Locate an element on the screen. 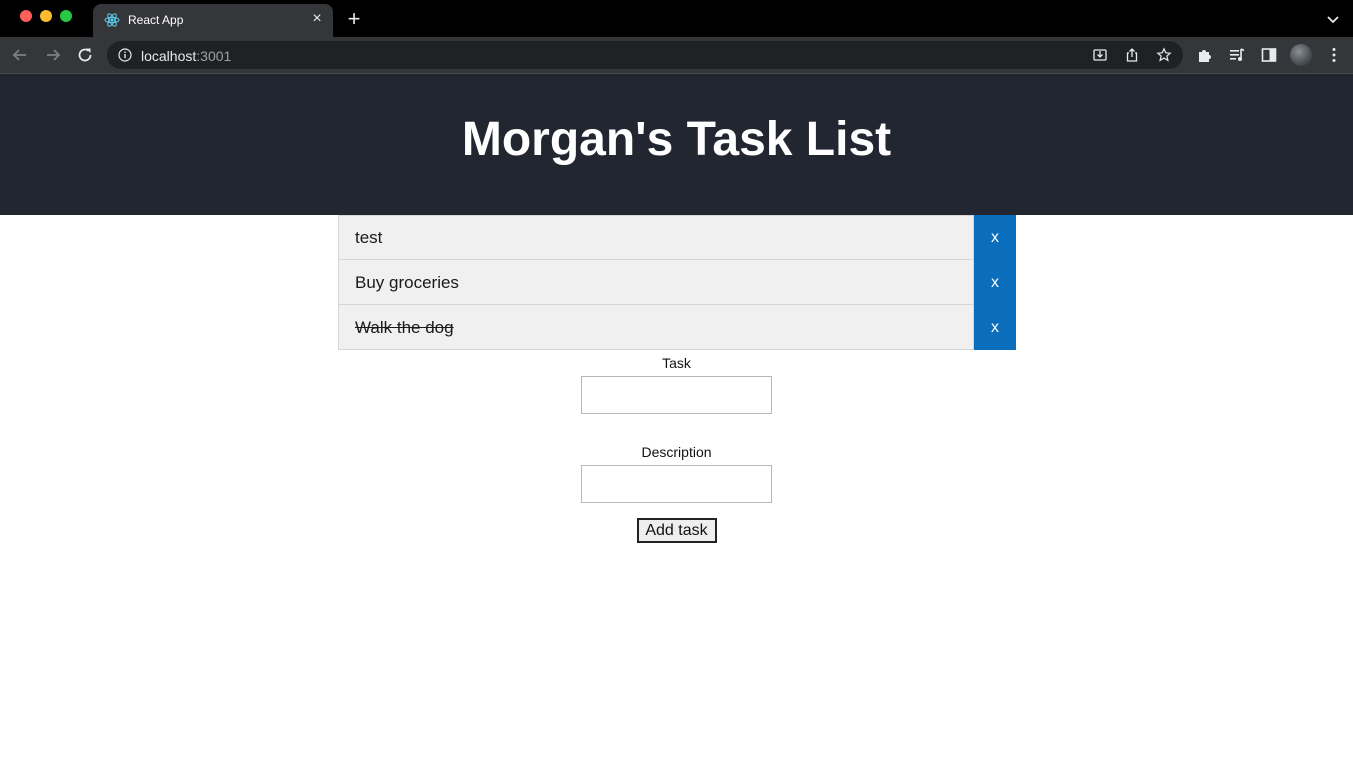  url-host: localhost is located at coordinates (169, 56).